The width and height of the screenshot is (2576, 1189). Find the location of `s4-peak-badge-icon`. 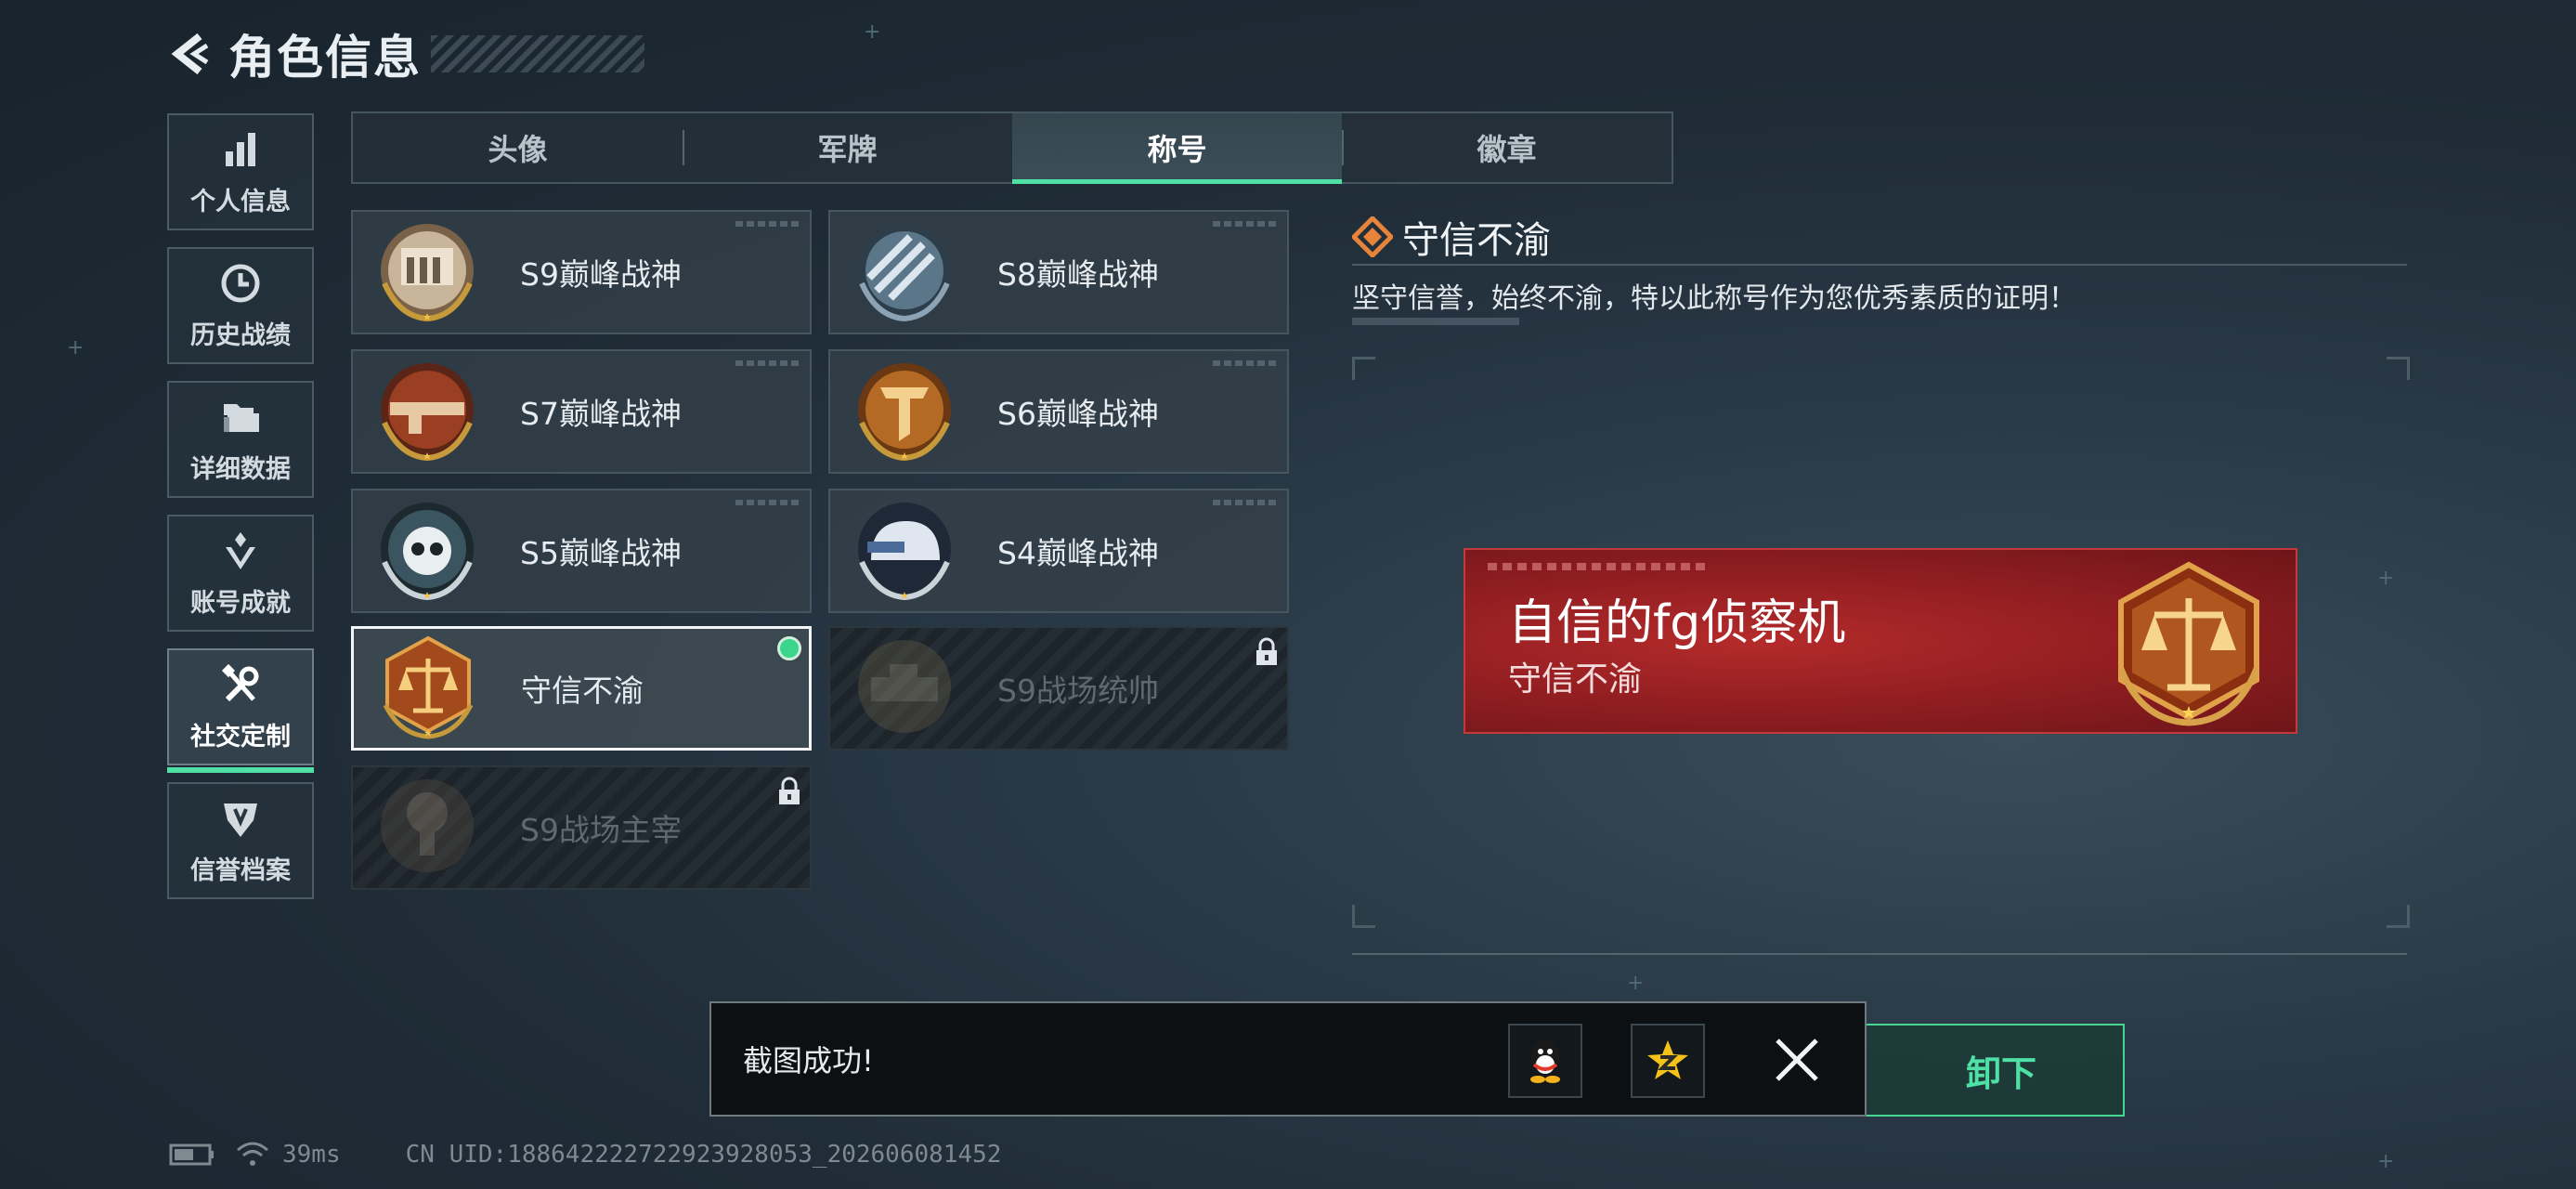

s4-peak-badge-icon is located at coordinates (904, 552).